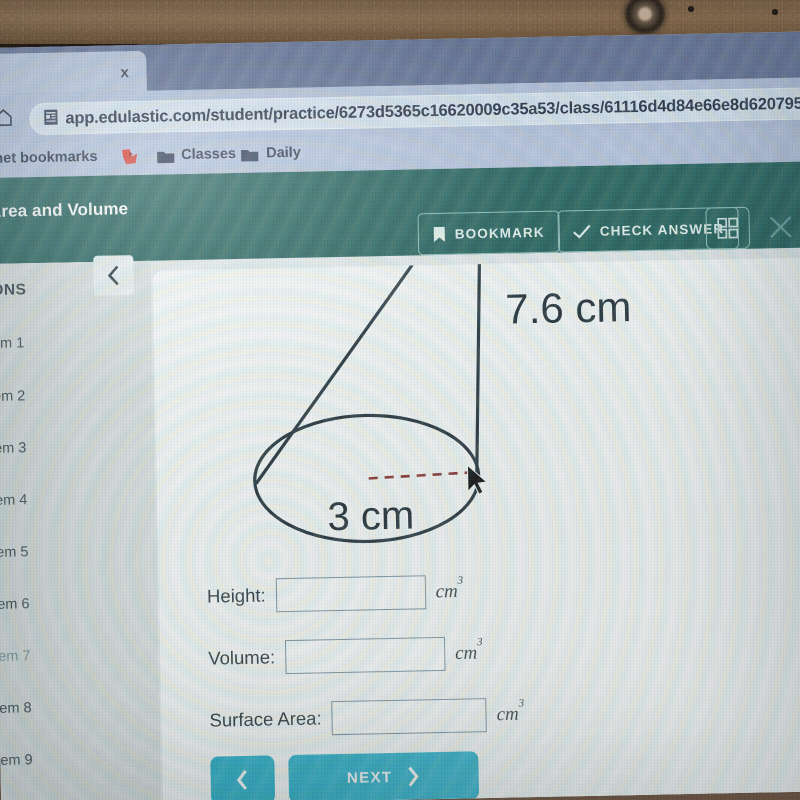 This screenshot has width=800, height=800. What do you see at coordinates (49, 158) in the screenshot?
I see `bookmarks-overflow-label: s.net bookmarks` at bounding box center [49, 158].